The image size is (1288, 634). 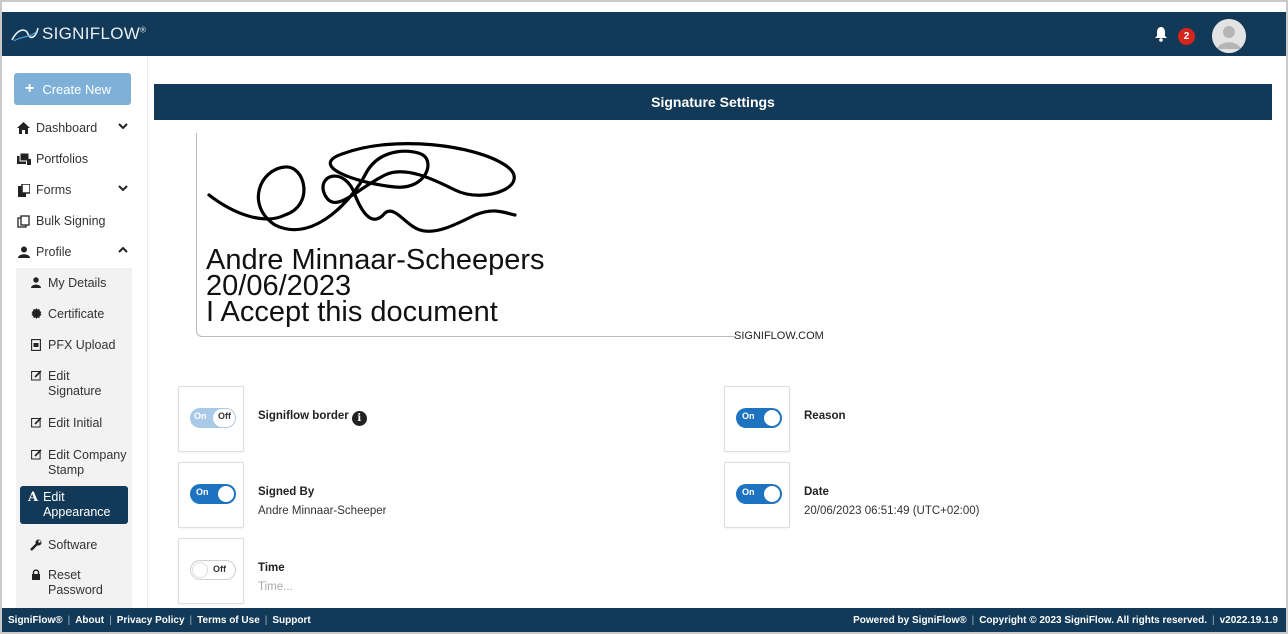 What do you see at coordinates (71, 221) in the screenshot?
I see `sidebar-item-label: Bulk Signing` at bounding box center [71, 221].